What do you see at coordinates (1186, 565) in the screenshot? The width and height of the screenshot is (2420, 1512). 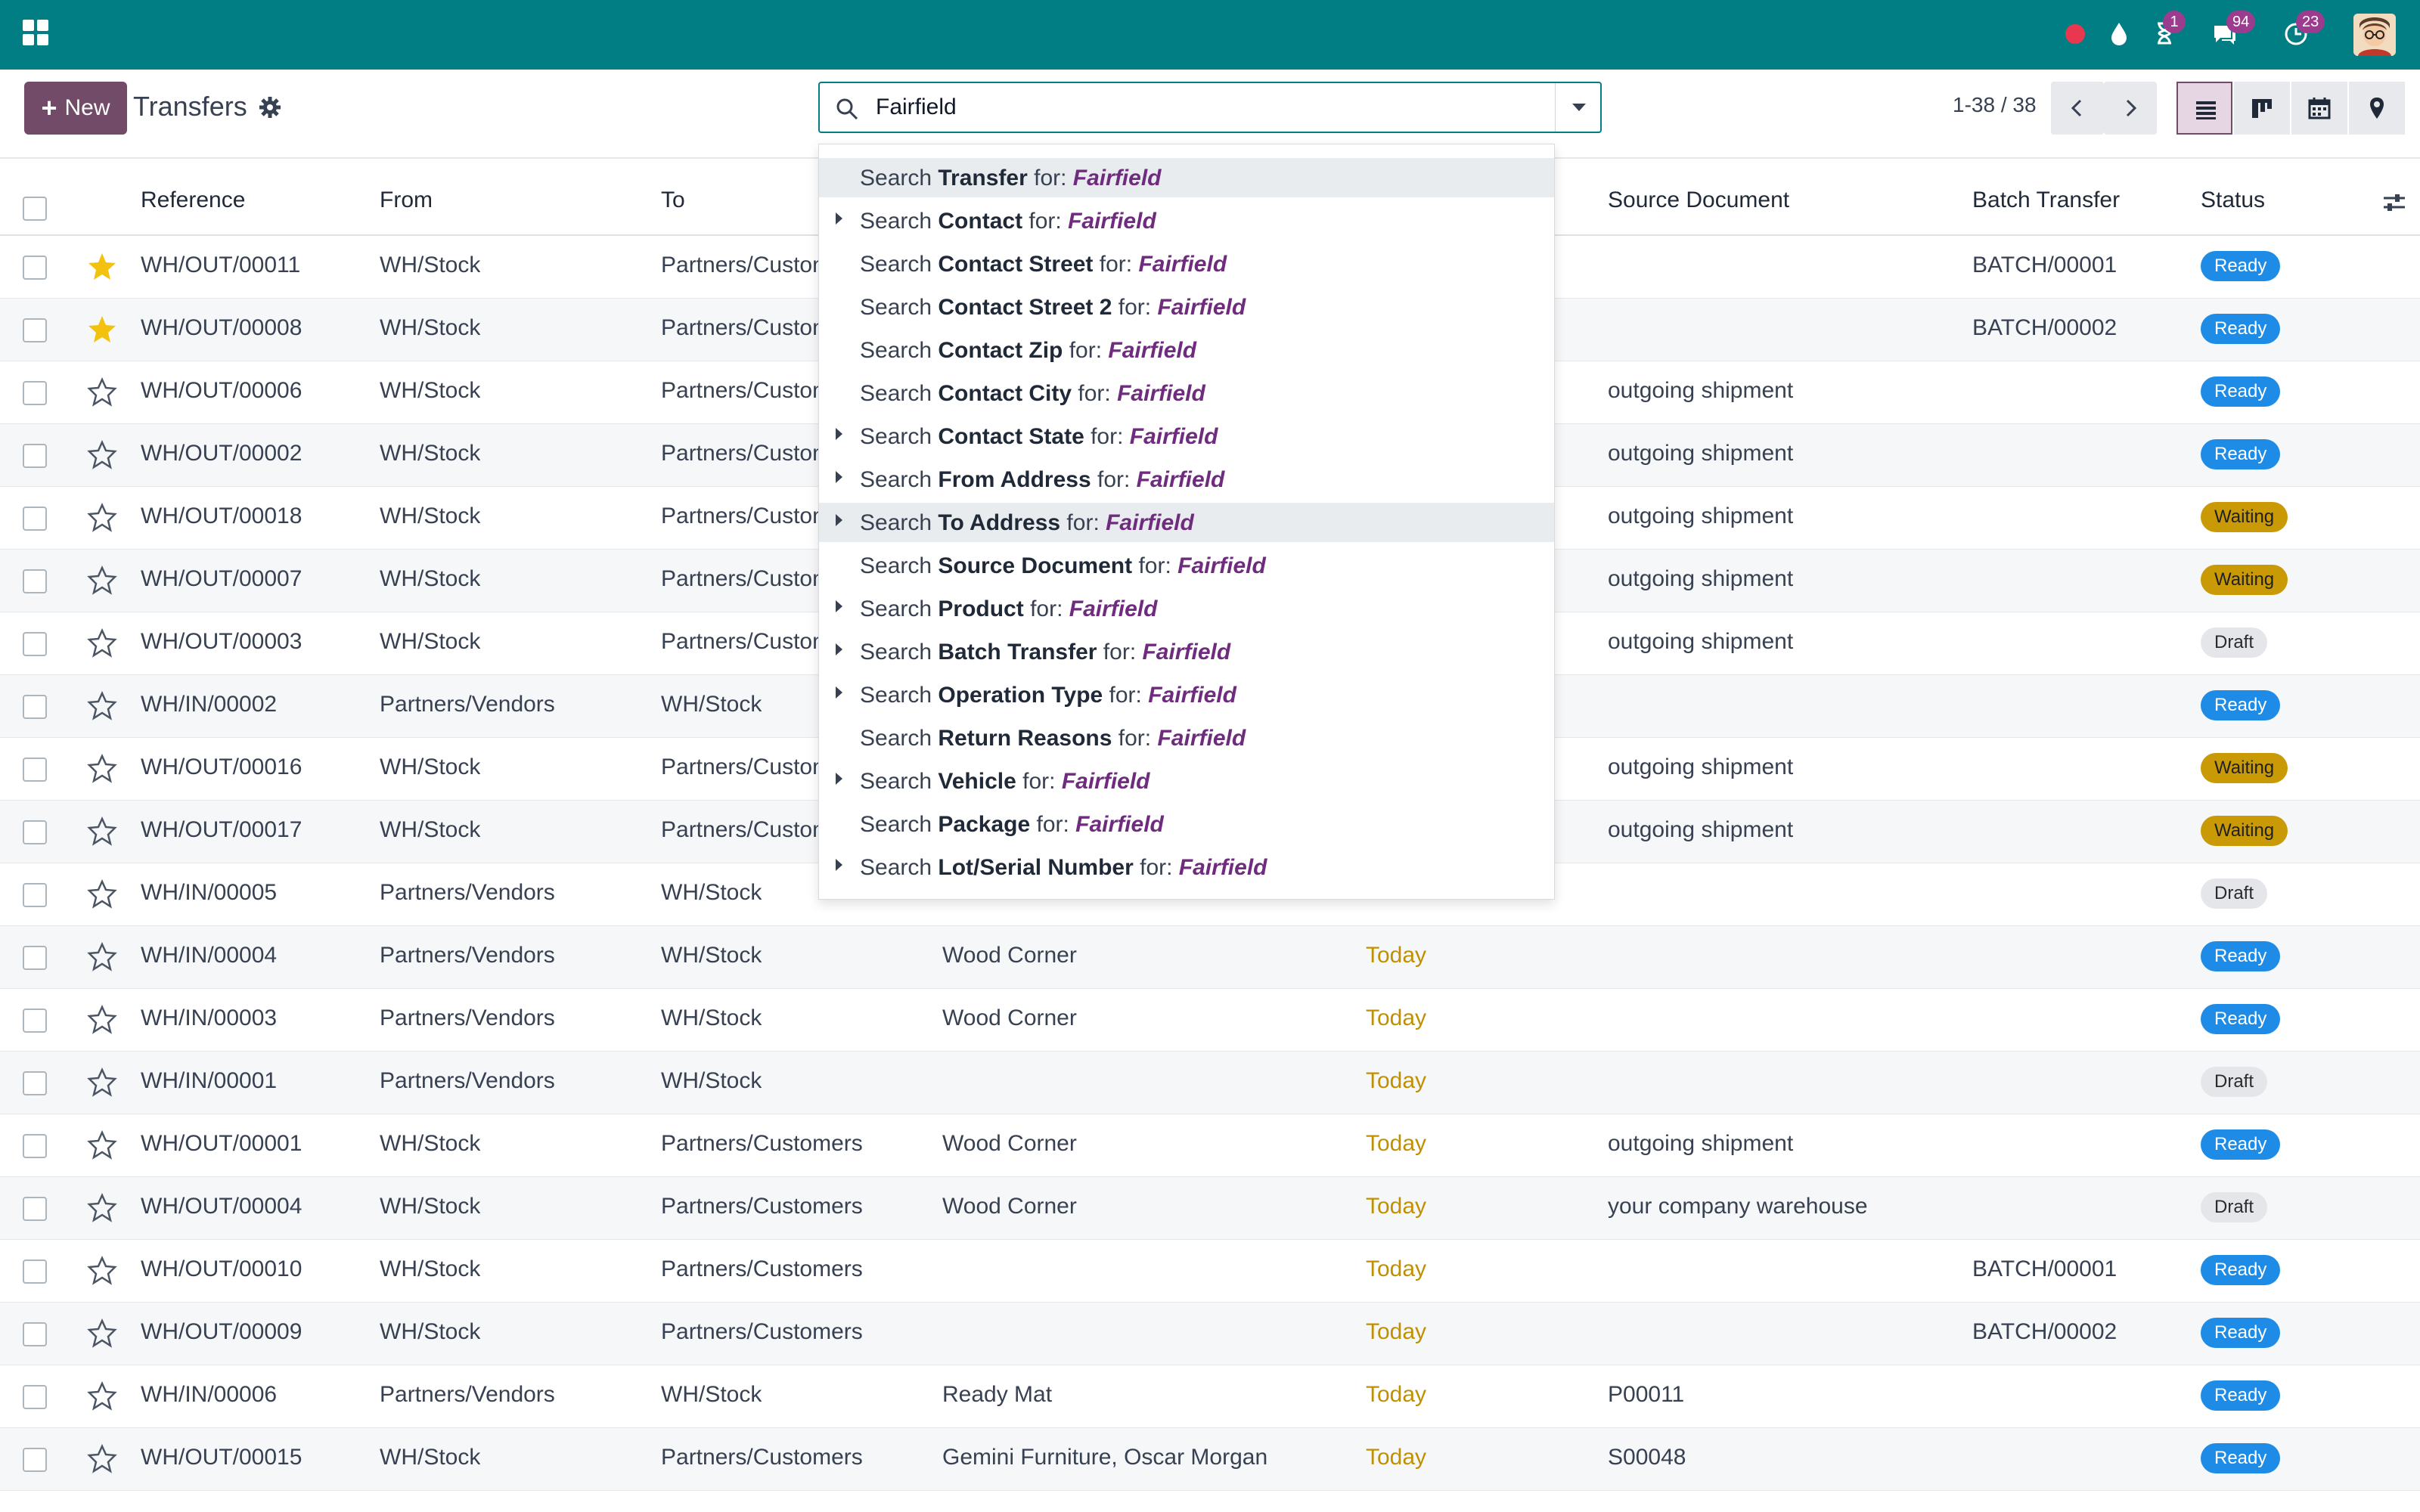 I see `search-option-source-document: Search Source Document for: Fairfield` at bounding box center [1186, 565].